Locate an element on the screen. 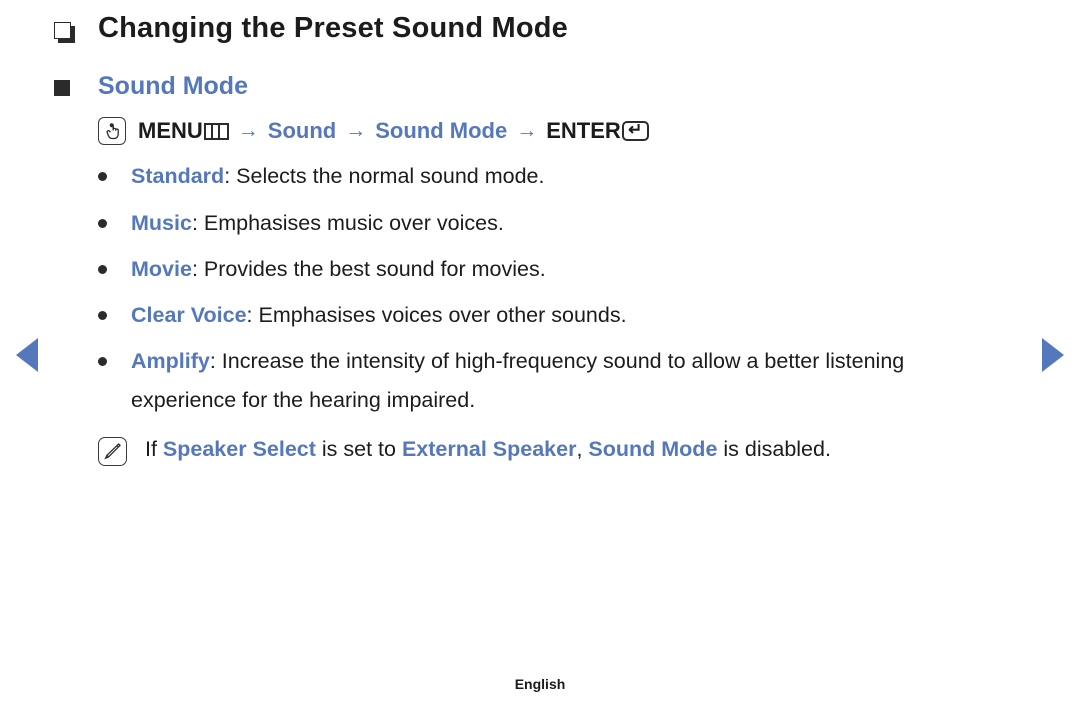  path-arrow-1: → is located at coordinates (248, 131).